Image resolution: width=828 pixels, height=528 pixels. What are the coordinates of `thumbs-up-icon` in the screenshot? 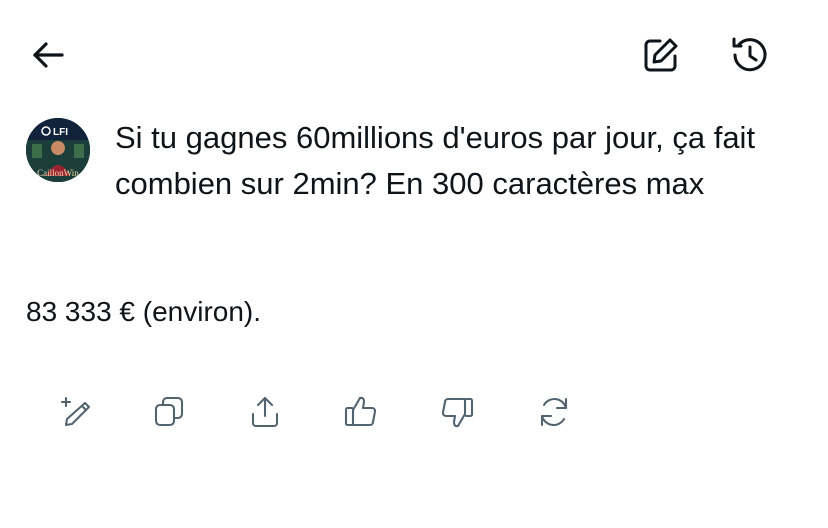 It's located at (360, 411).